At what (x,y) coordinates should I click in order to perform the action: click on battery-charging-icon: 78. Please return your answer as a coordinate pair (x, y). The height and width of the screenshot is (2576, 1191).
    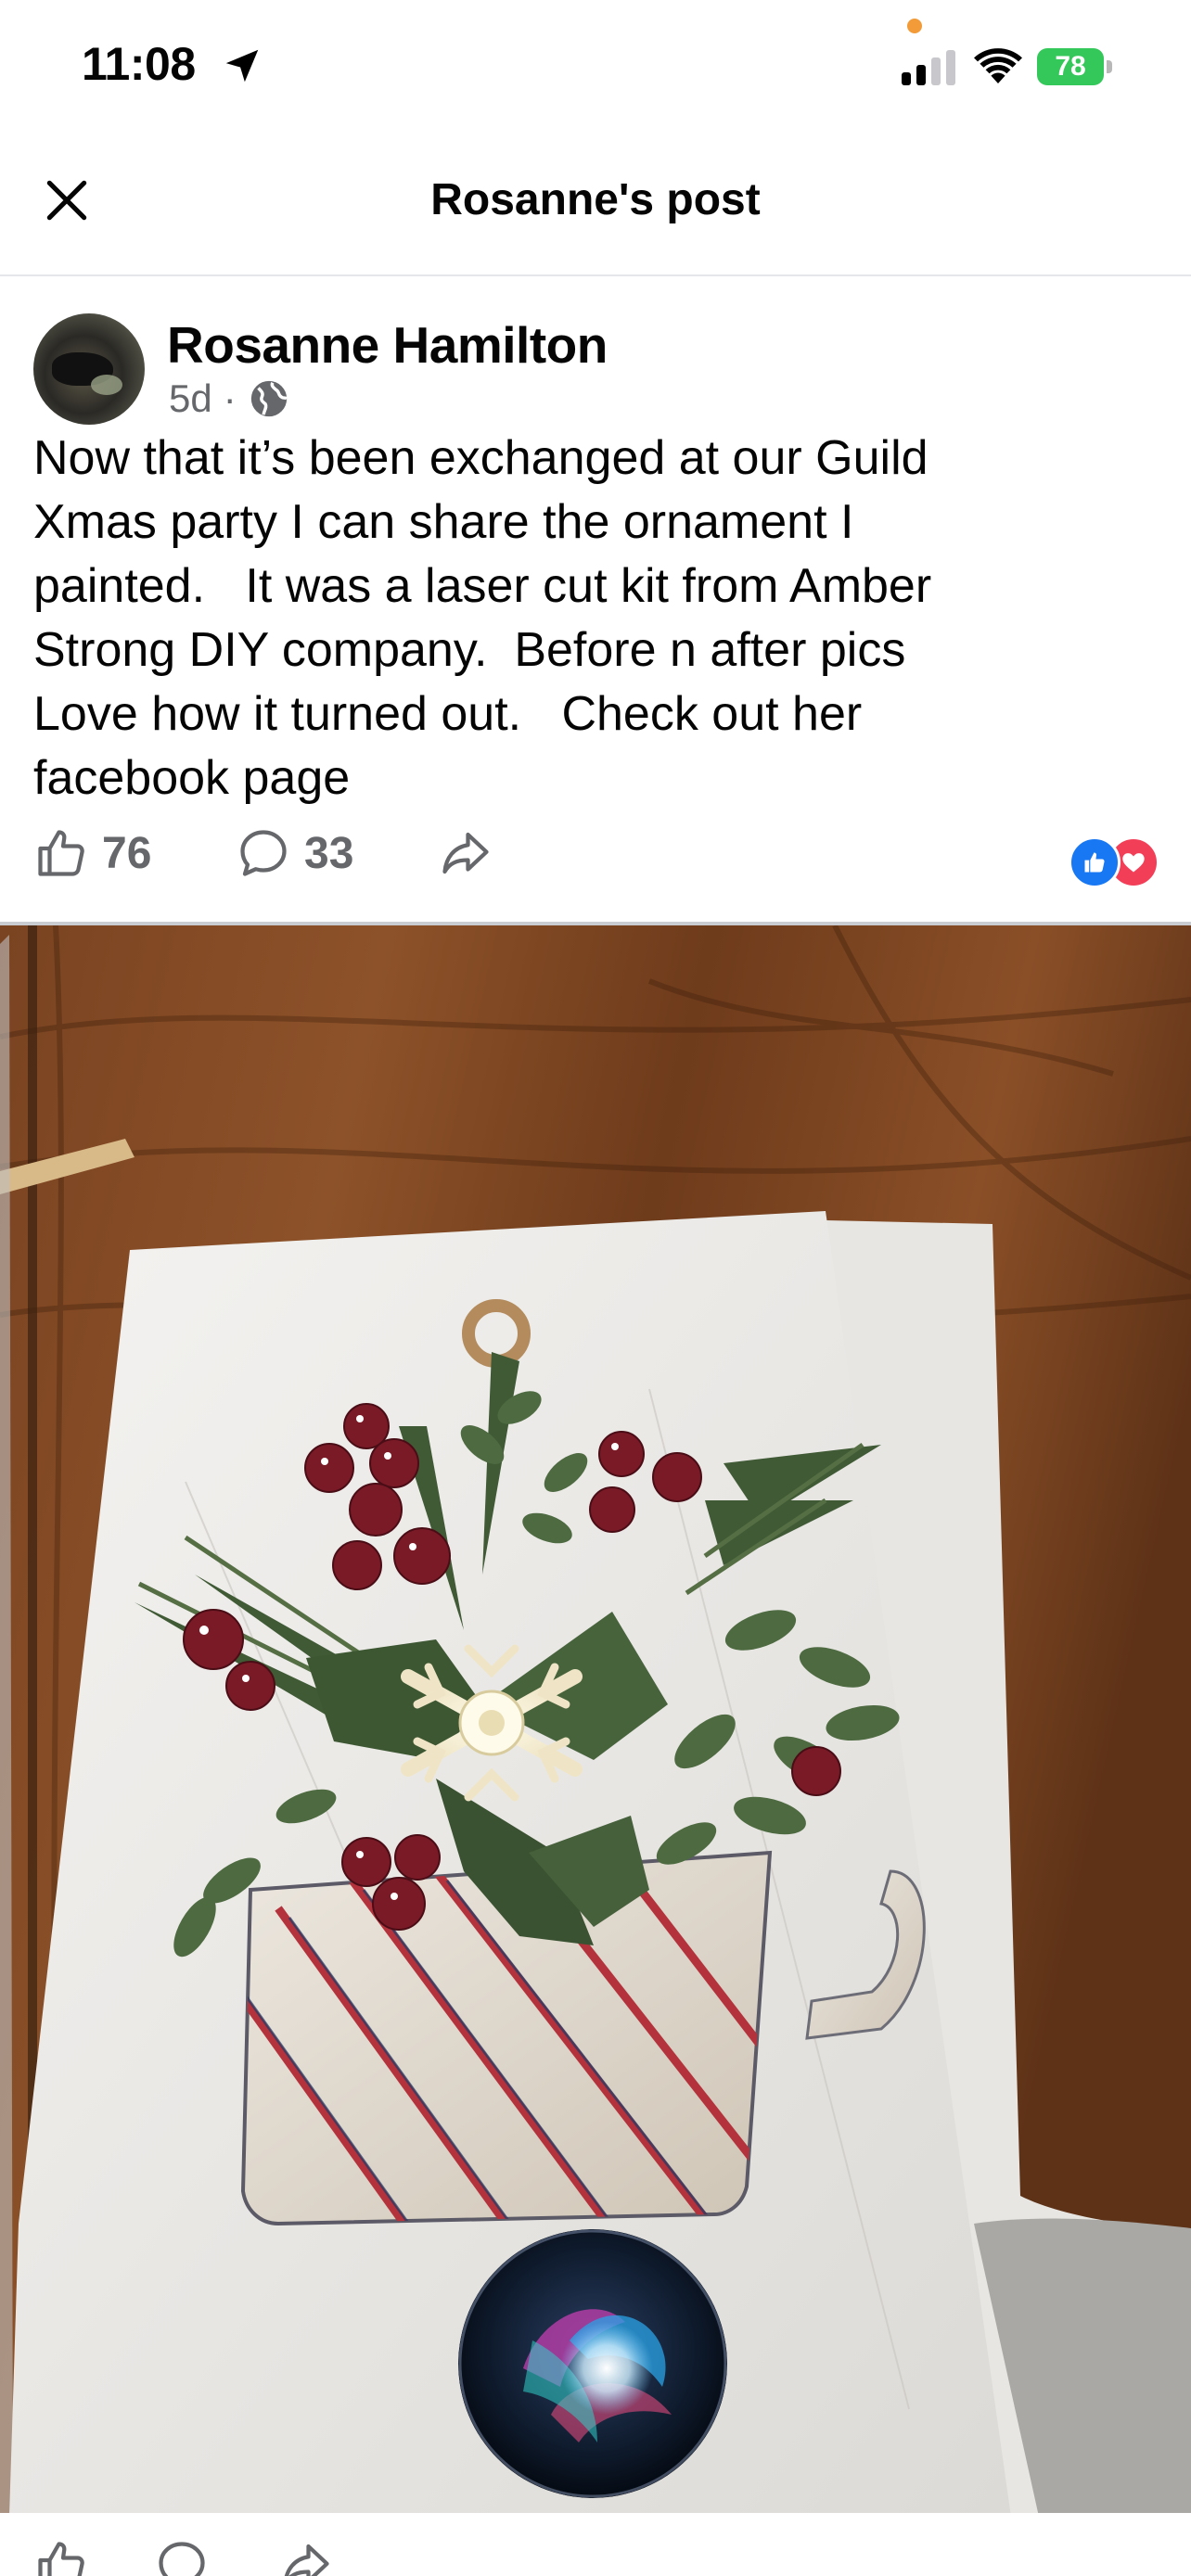
    Looking at the image, I should click on (1075, 66).